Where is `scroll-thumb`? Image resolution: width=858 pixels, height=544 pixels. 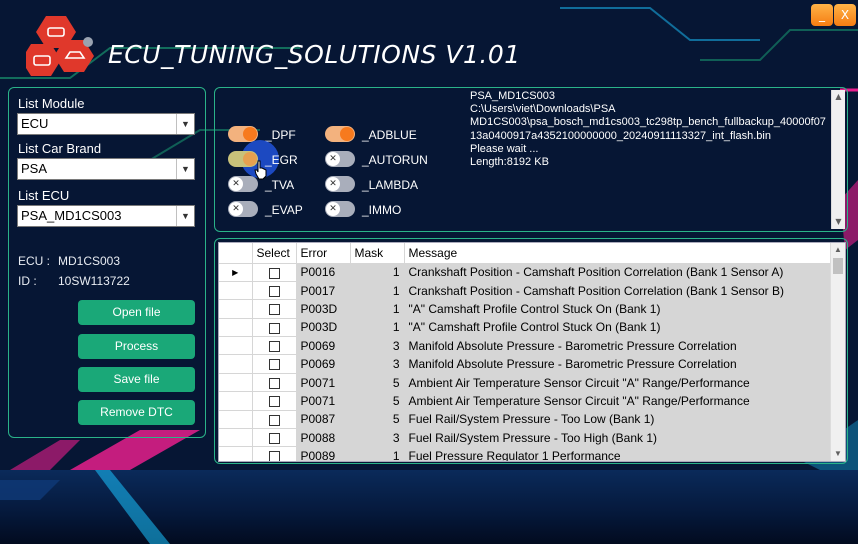 scroll-thumb is located at coordinates (838, 266).